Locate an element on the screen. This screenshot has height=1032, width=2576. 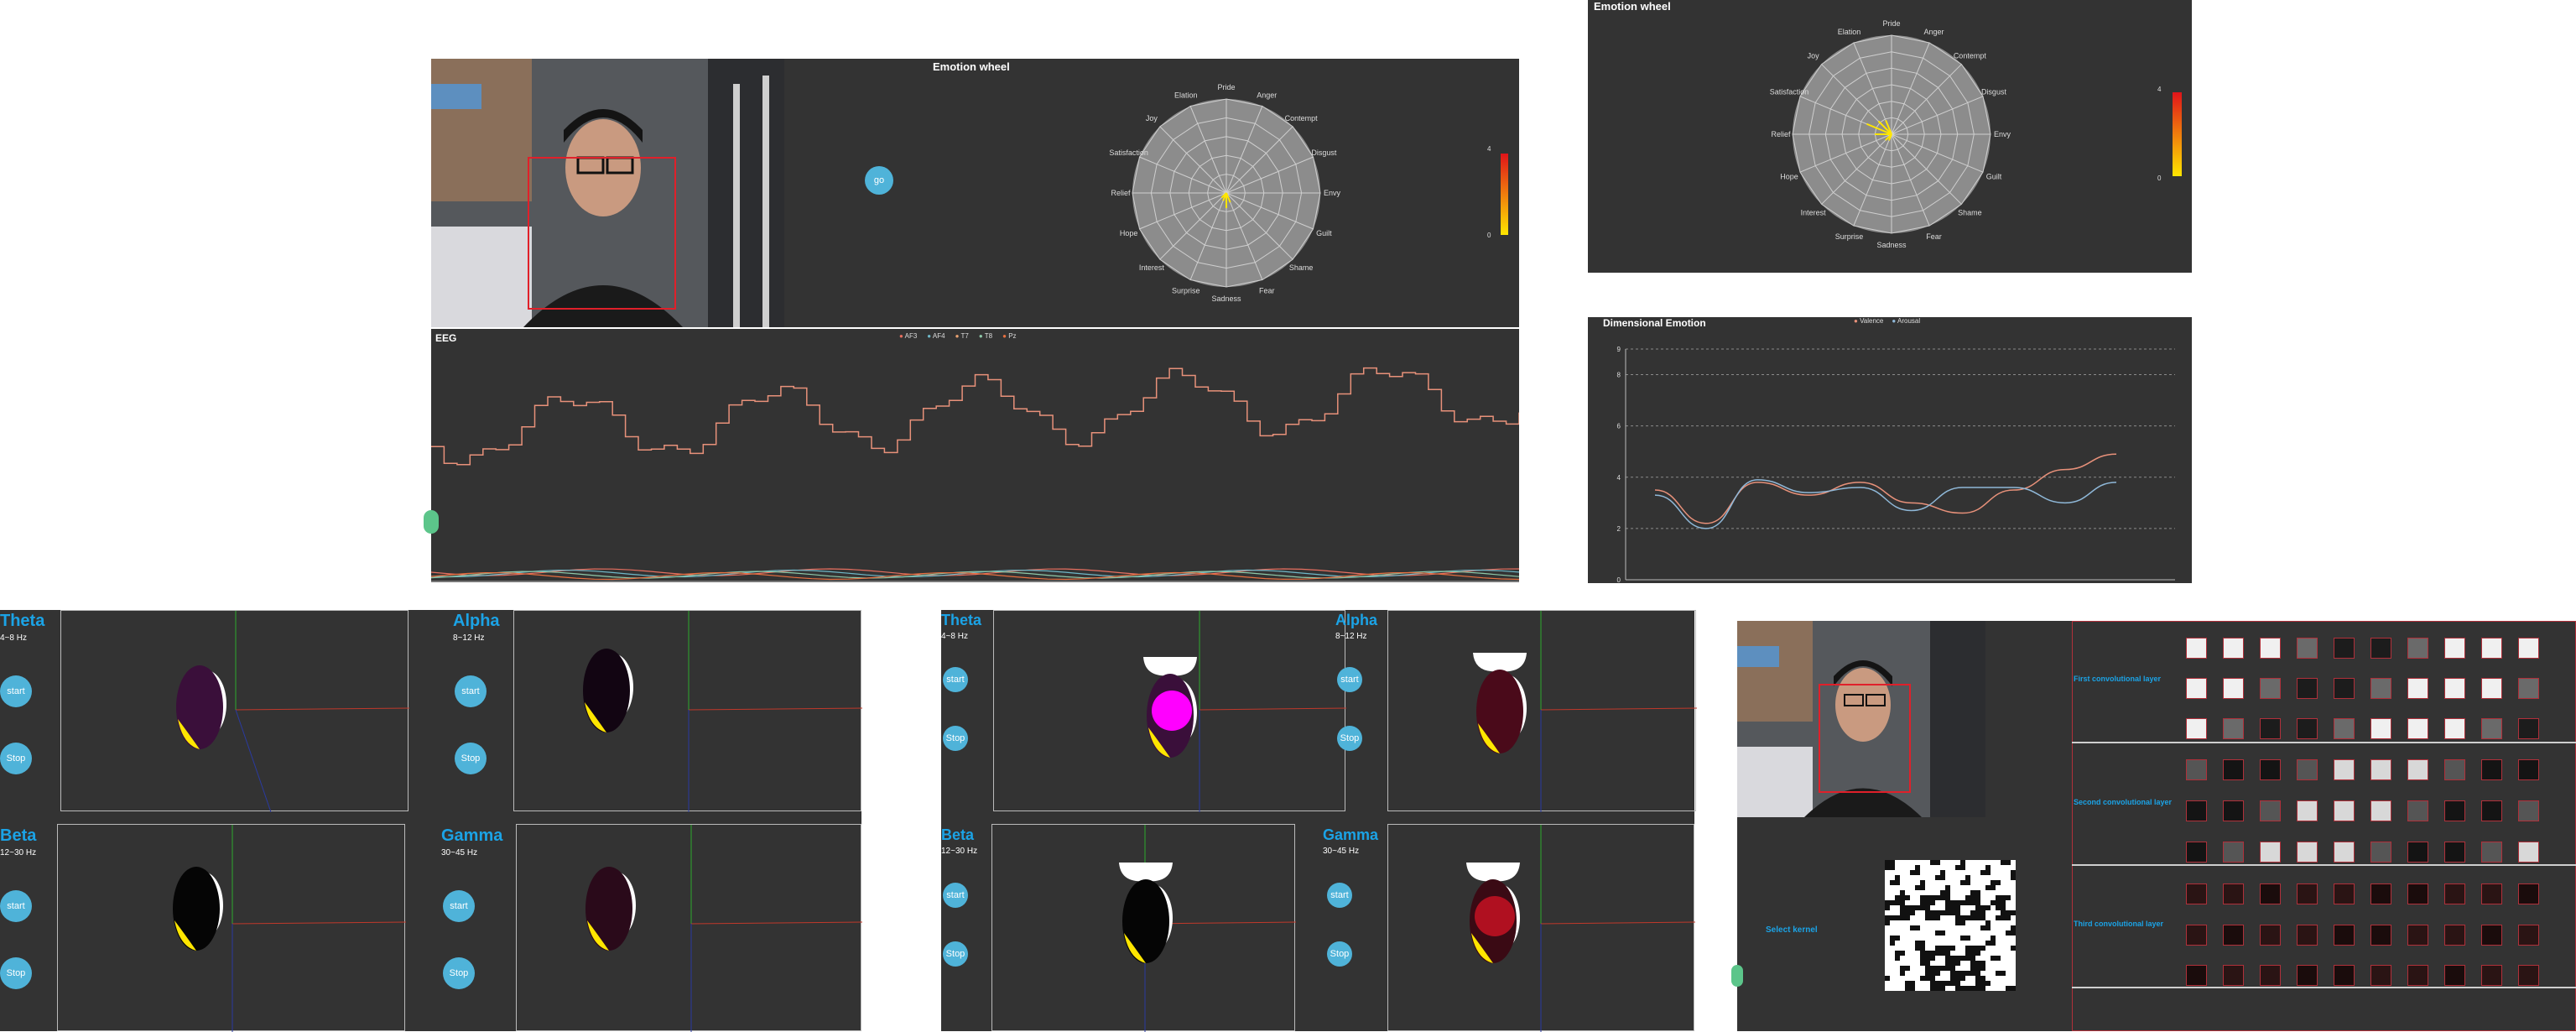
legend-item: ● T7 is located at coordinates (962, 336).